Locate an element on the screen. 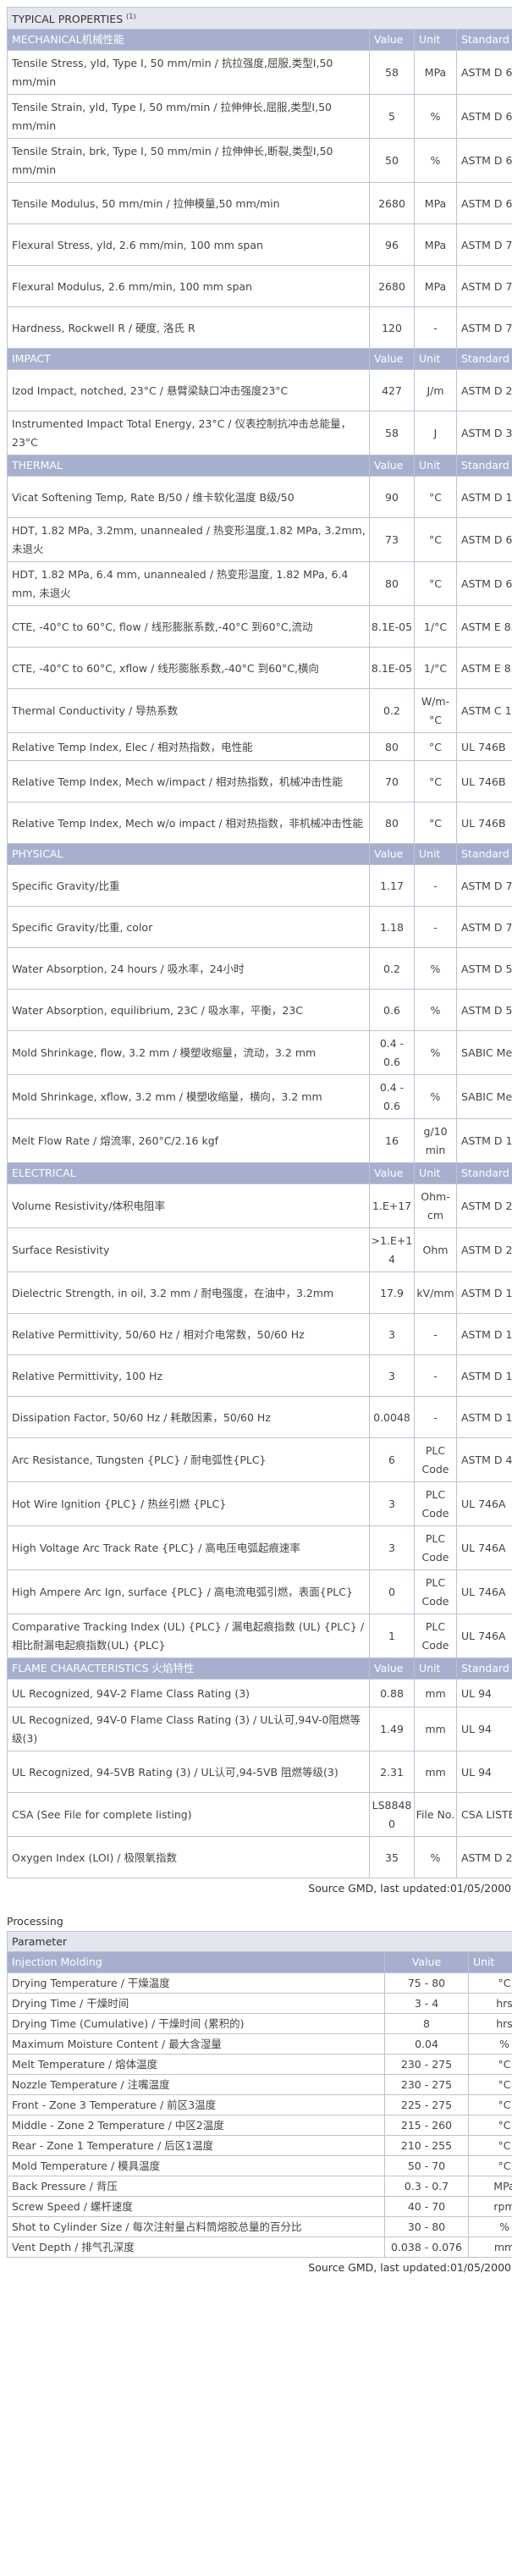 The height and width of the screenshot is (2576, 512). property-value: 0.0048 is located at coordinates (392, 1418).